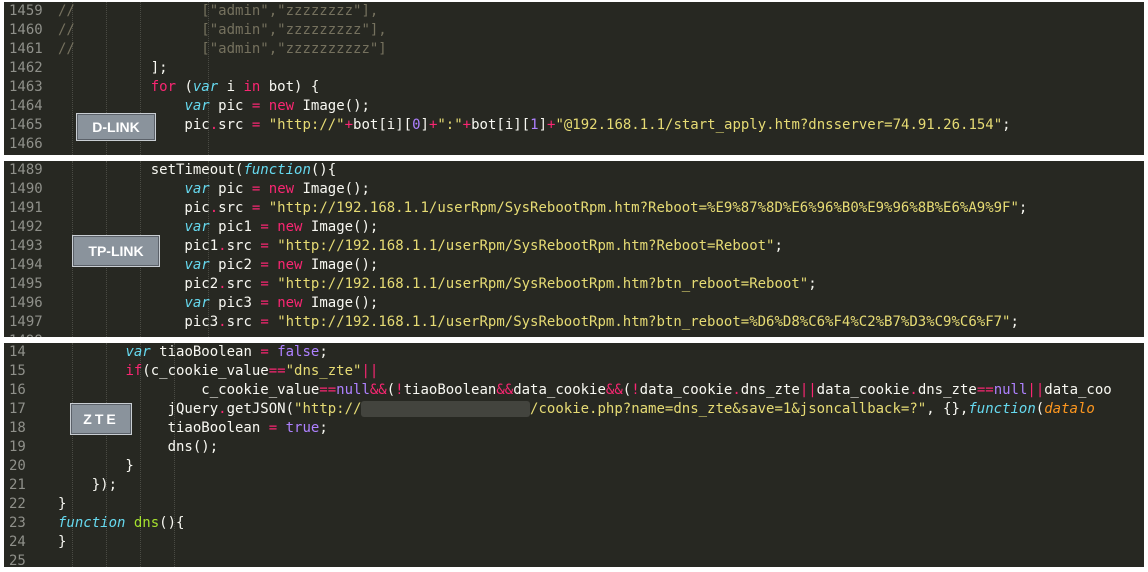 This screenshot has height=572, width=1148. I want to click on code-line: 1461 // ["admin","zzzzzzzzzz"], so click(574, 49).